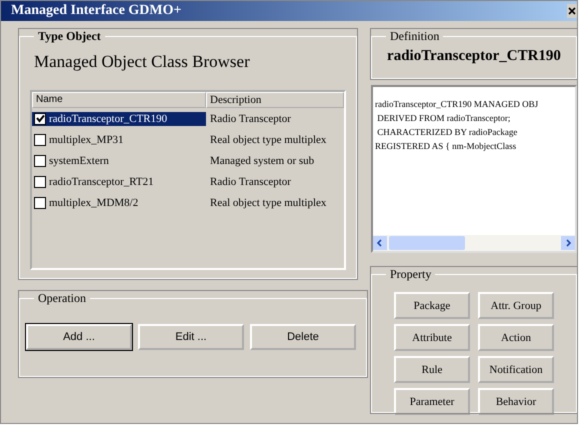 This screenshot has height=434, width=580. What do you see at coordinates (474, 243) in the screenshot?
I see `horizontal-scrollbar` at bounding box center [474, 243].